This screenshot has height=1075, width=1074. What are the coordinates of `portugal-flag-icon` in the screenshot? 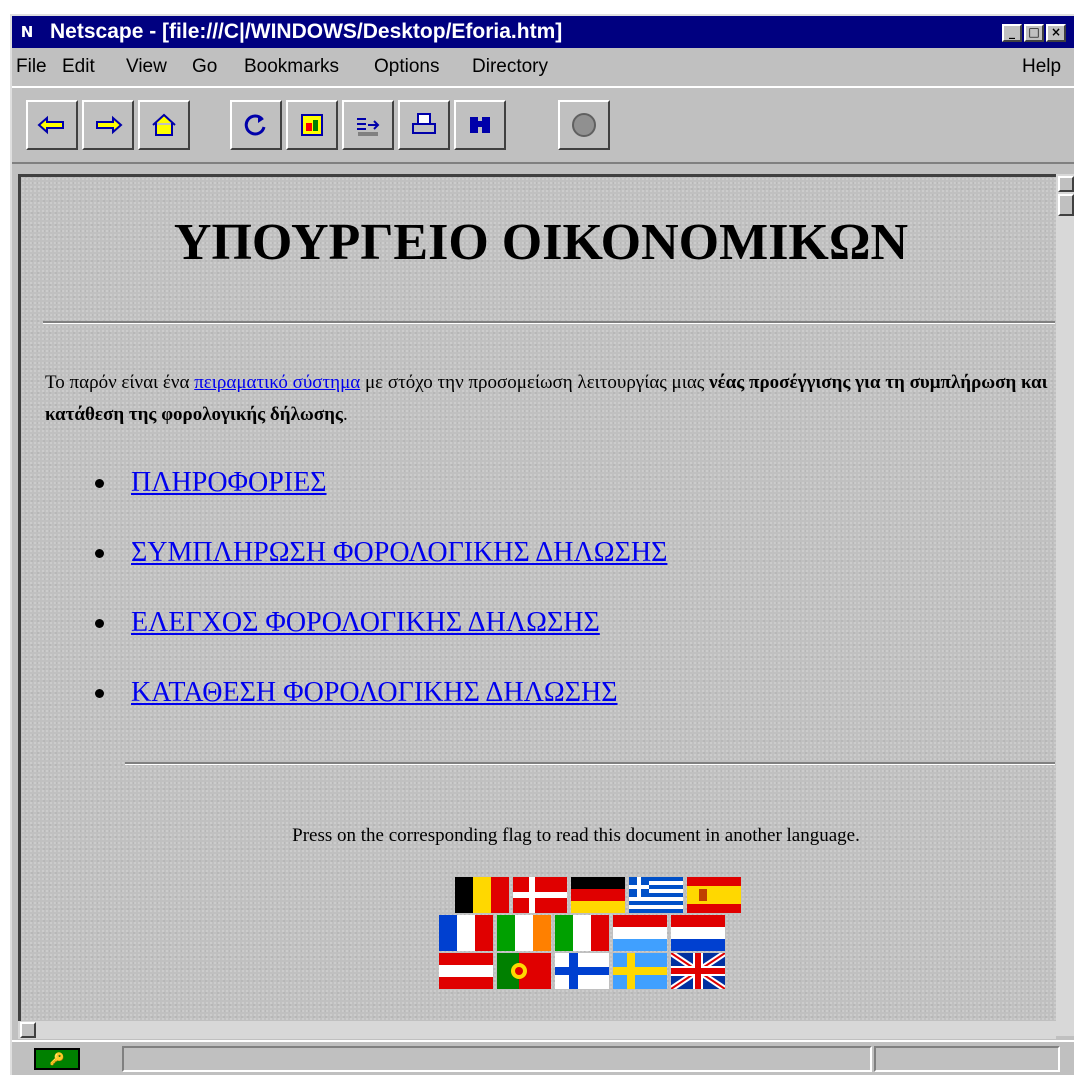 It's located at (524, 971).